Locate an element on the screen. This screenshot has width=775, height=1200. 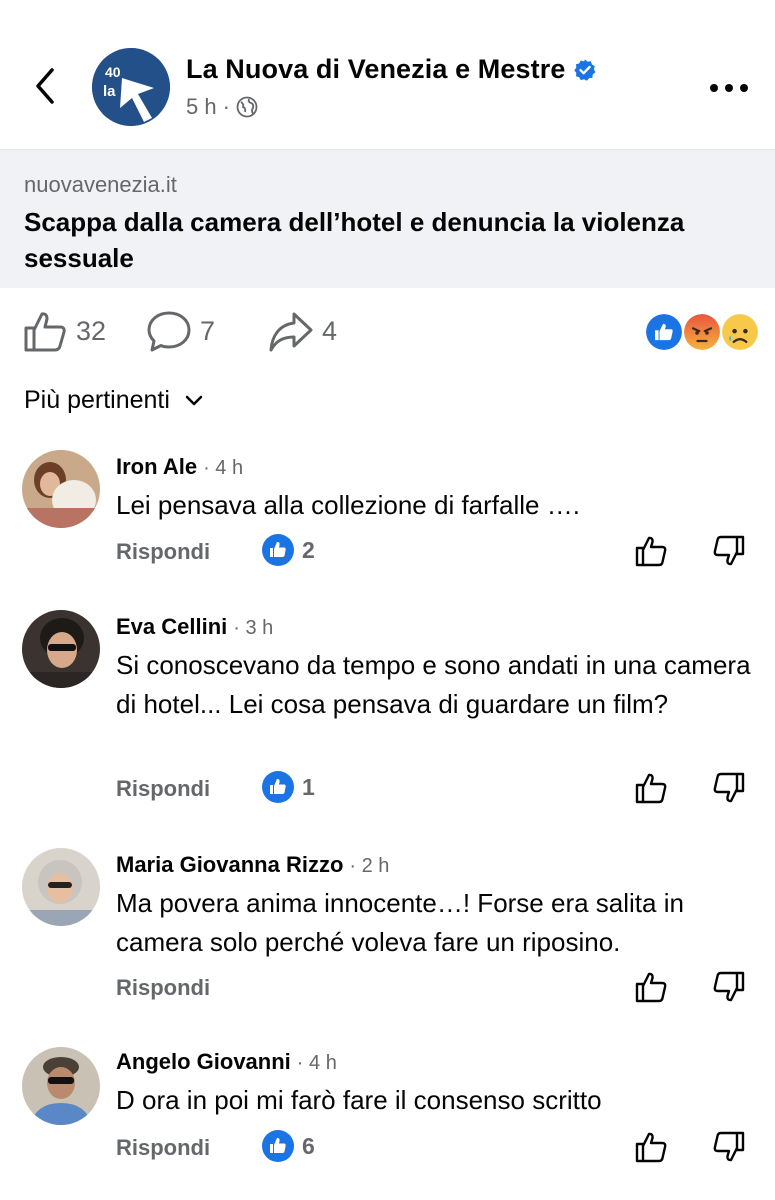
comment-count: 7 is located at coordinates (208, 330).